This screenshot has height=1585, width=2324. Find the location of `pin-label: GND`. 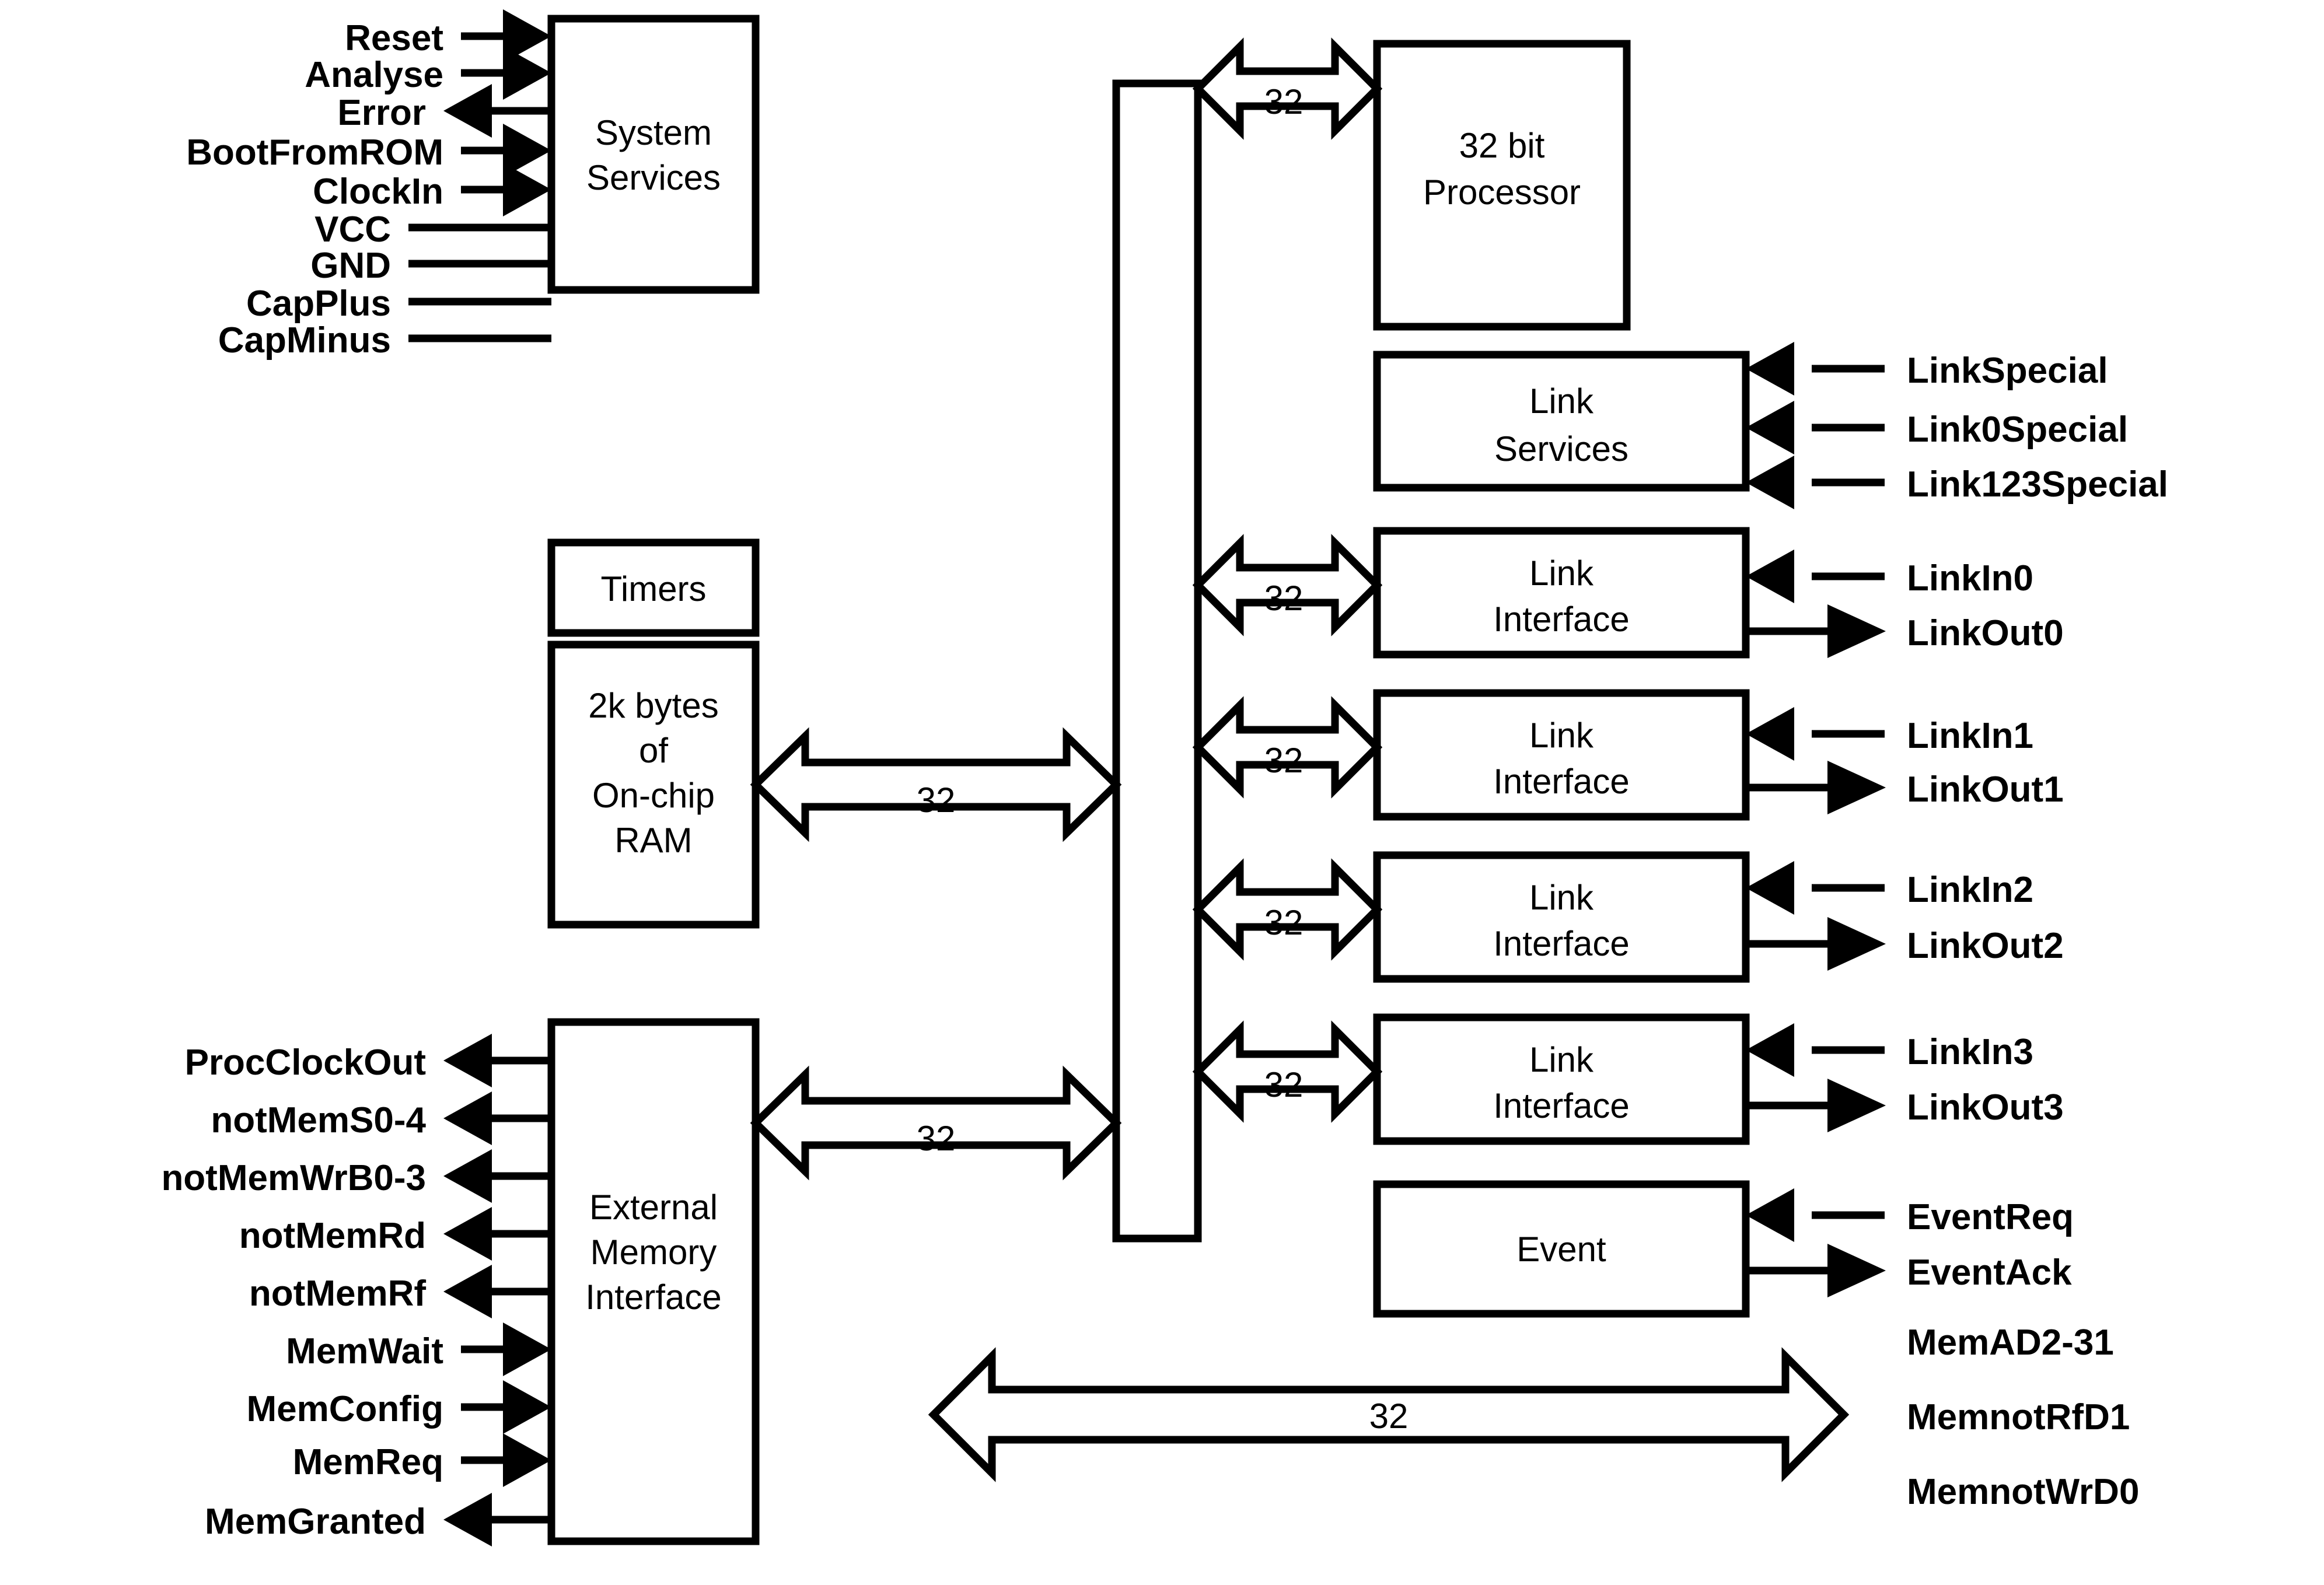

pin-label: GND is located at coordinates (350, 266).